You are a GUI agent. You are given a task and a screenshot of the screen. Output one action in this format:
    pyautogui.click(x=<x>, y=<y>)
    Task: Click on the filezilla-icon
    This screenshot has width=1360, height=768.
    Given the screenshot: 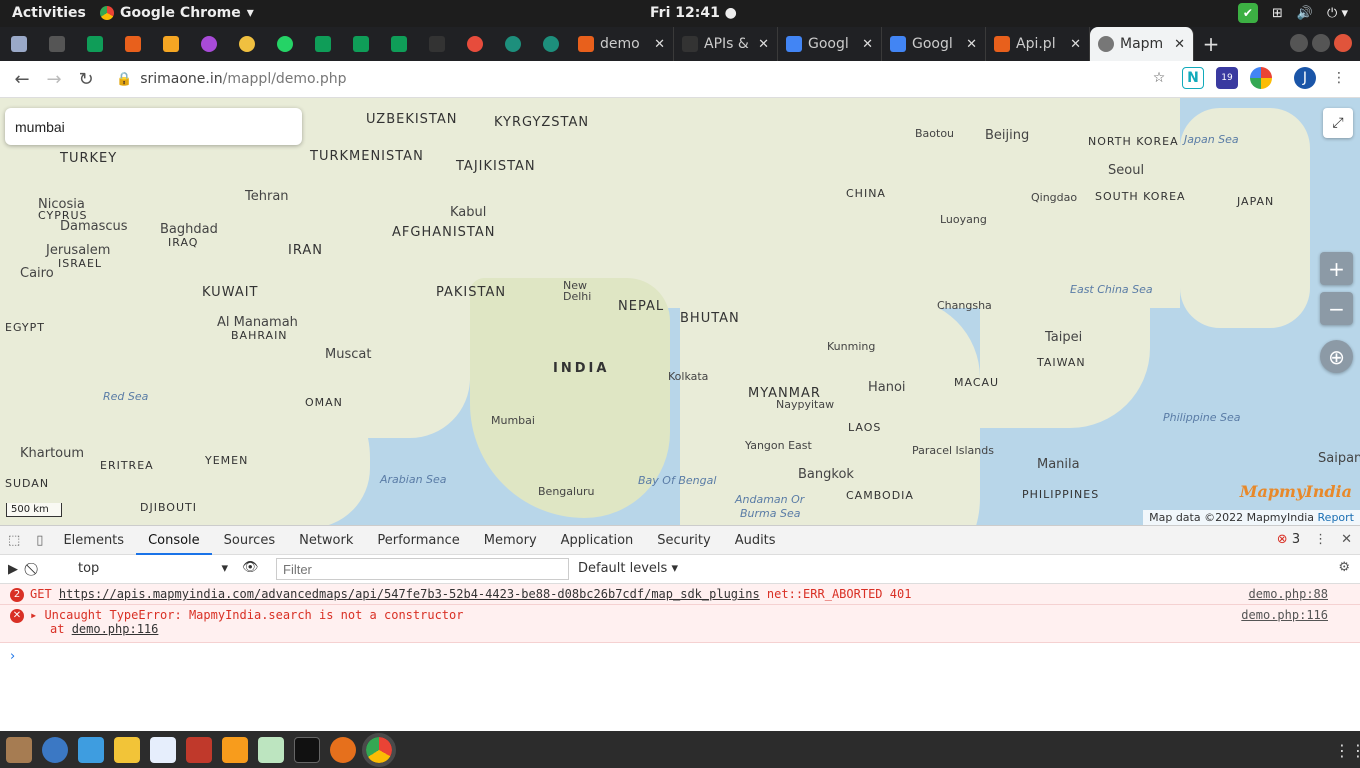 What is the action you would take?
    pyautogui.click(x=199, y=749)
    